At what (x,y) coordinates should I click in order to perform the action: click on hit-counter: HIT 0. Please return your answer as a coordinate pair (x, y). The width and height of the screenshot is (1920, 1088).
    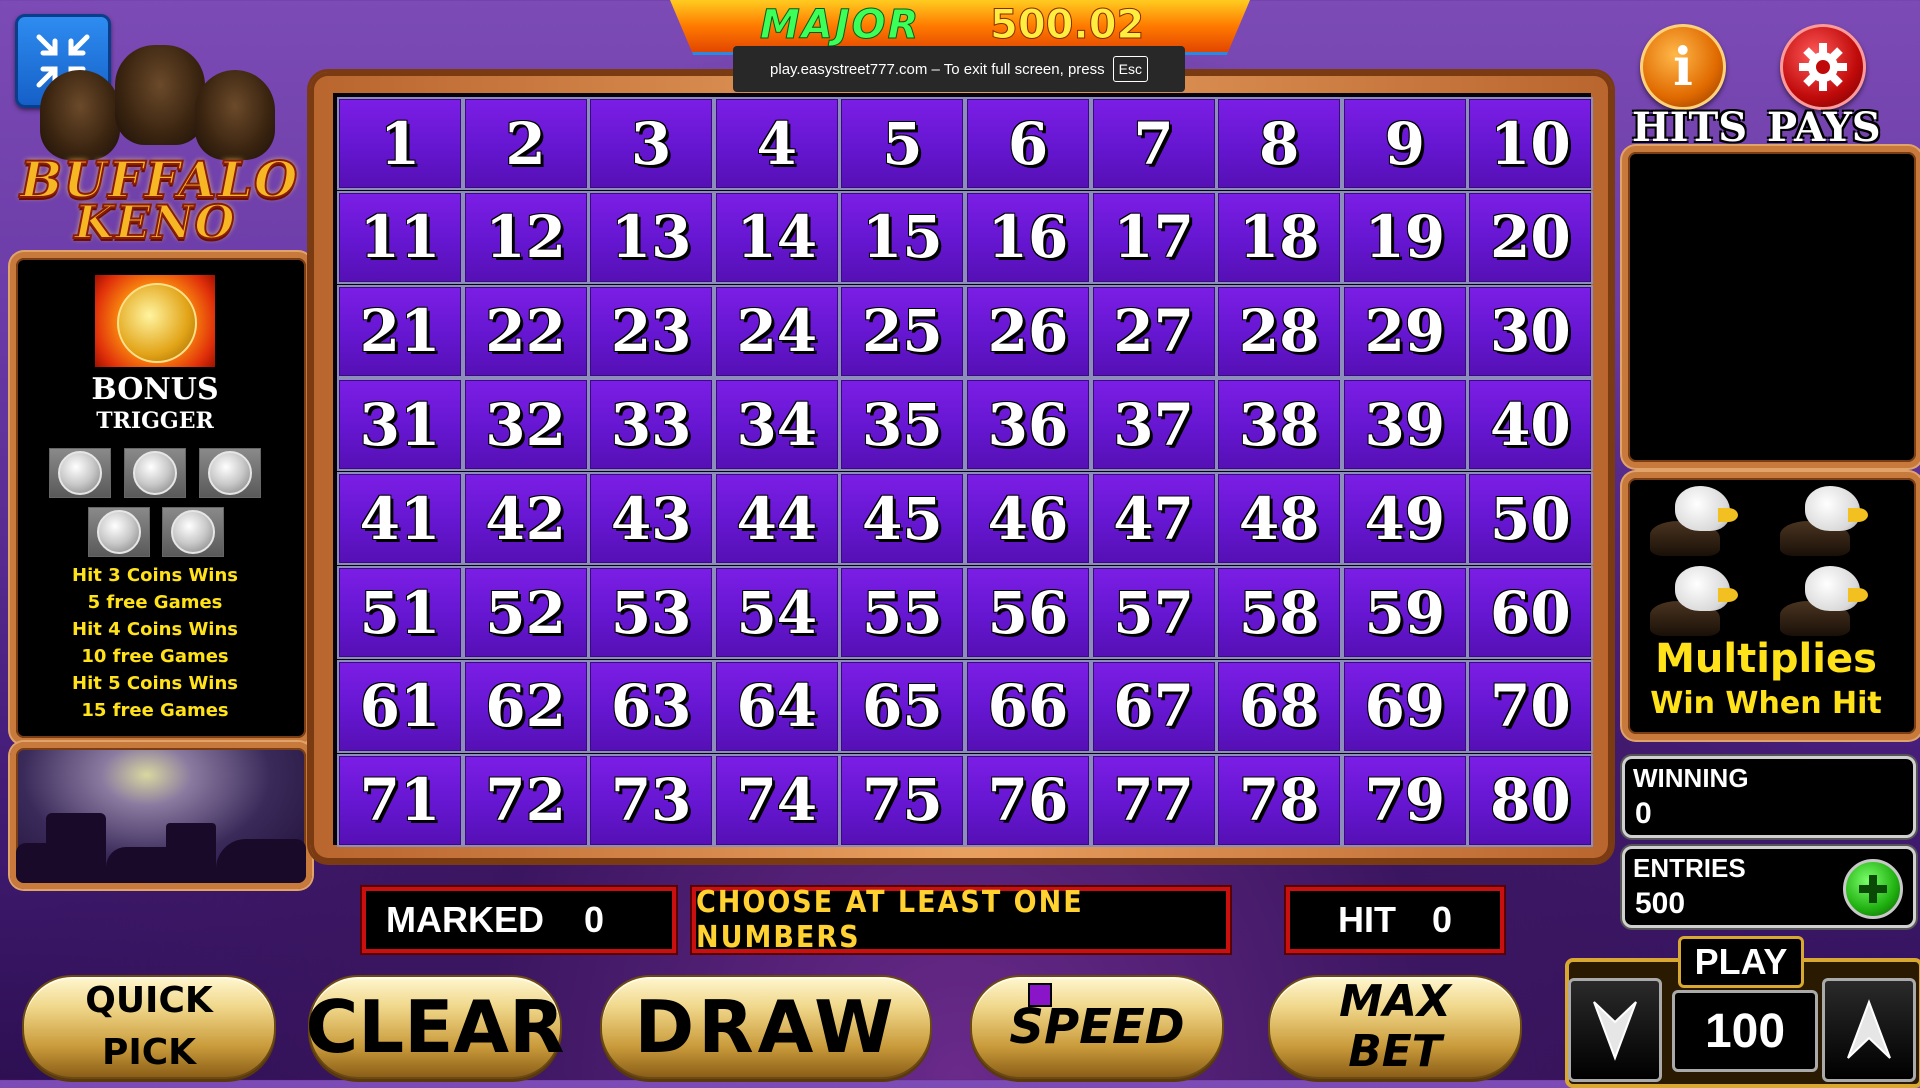
    Looking at the image, I should click on (1395, 920).